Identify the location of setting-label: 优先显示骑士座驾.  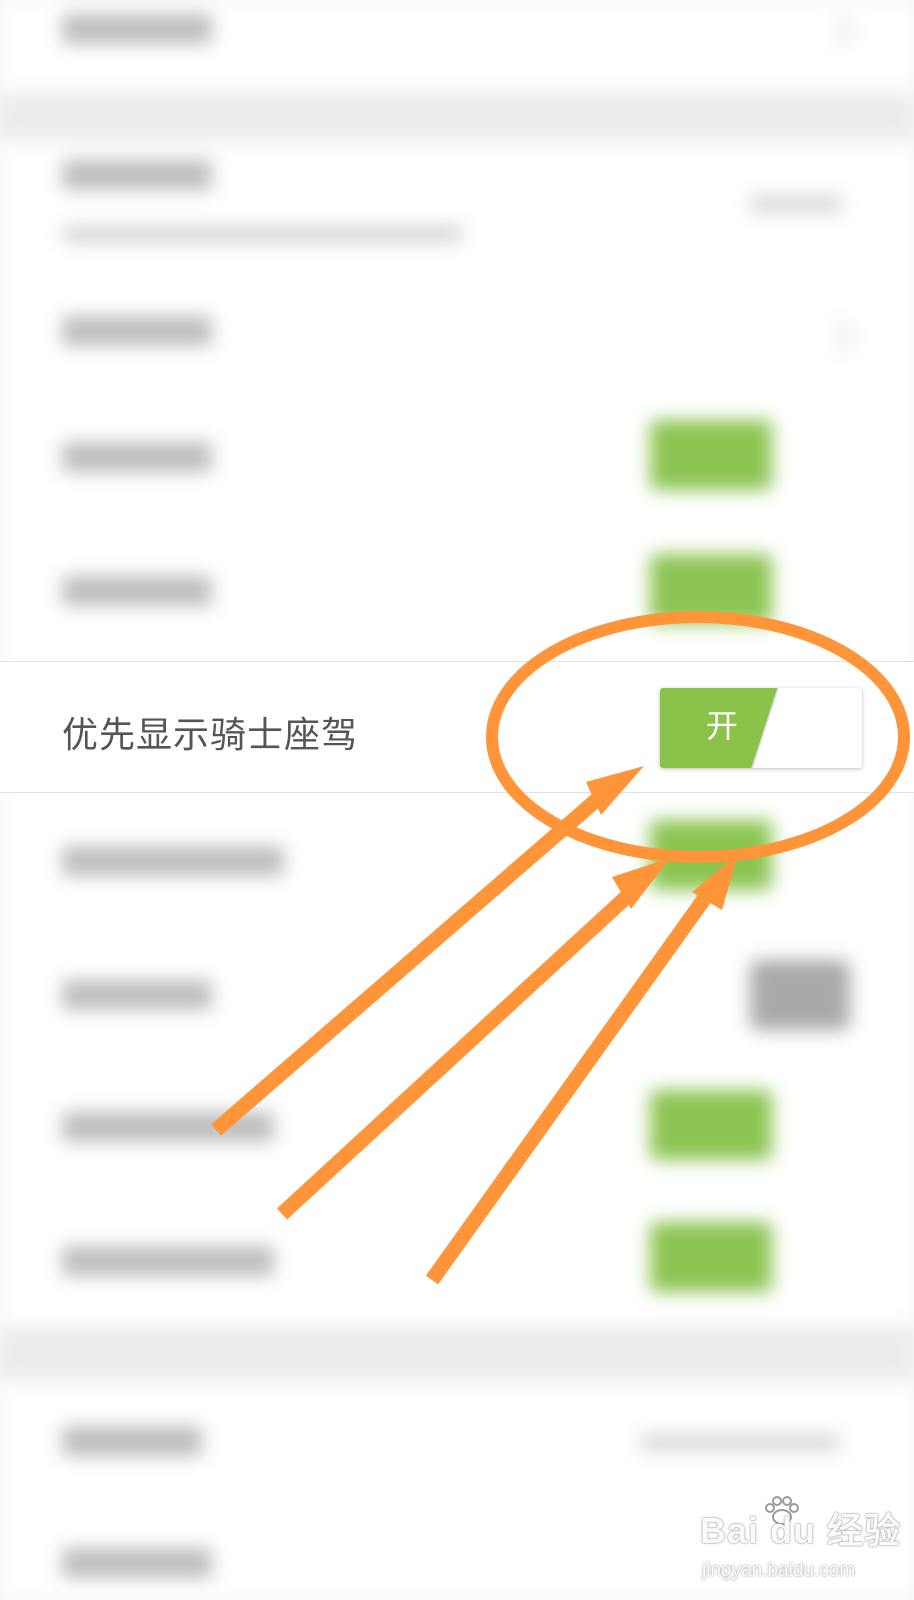
(210, 735).